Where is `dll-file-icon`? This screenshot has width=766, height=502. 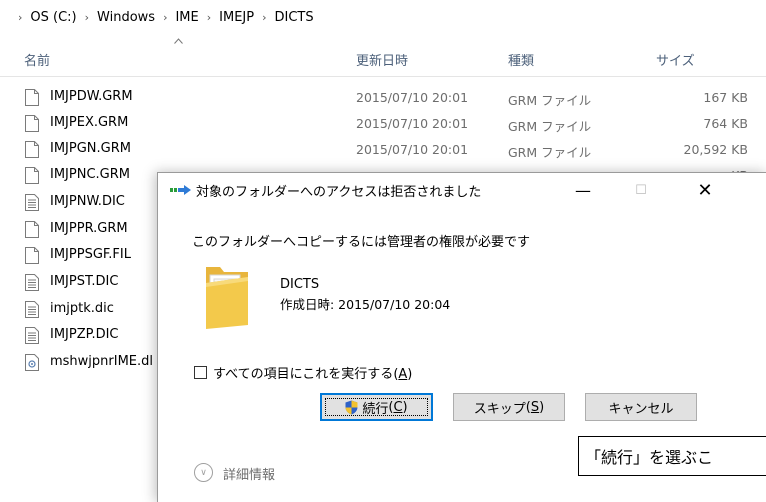 dll-file-icon is located at coordinates (32, 362).